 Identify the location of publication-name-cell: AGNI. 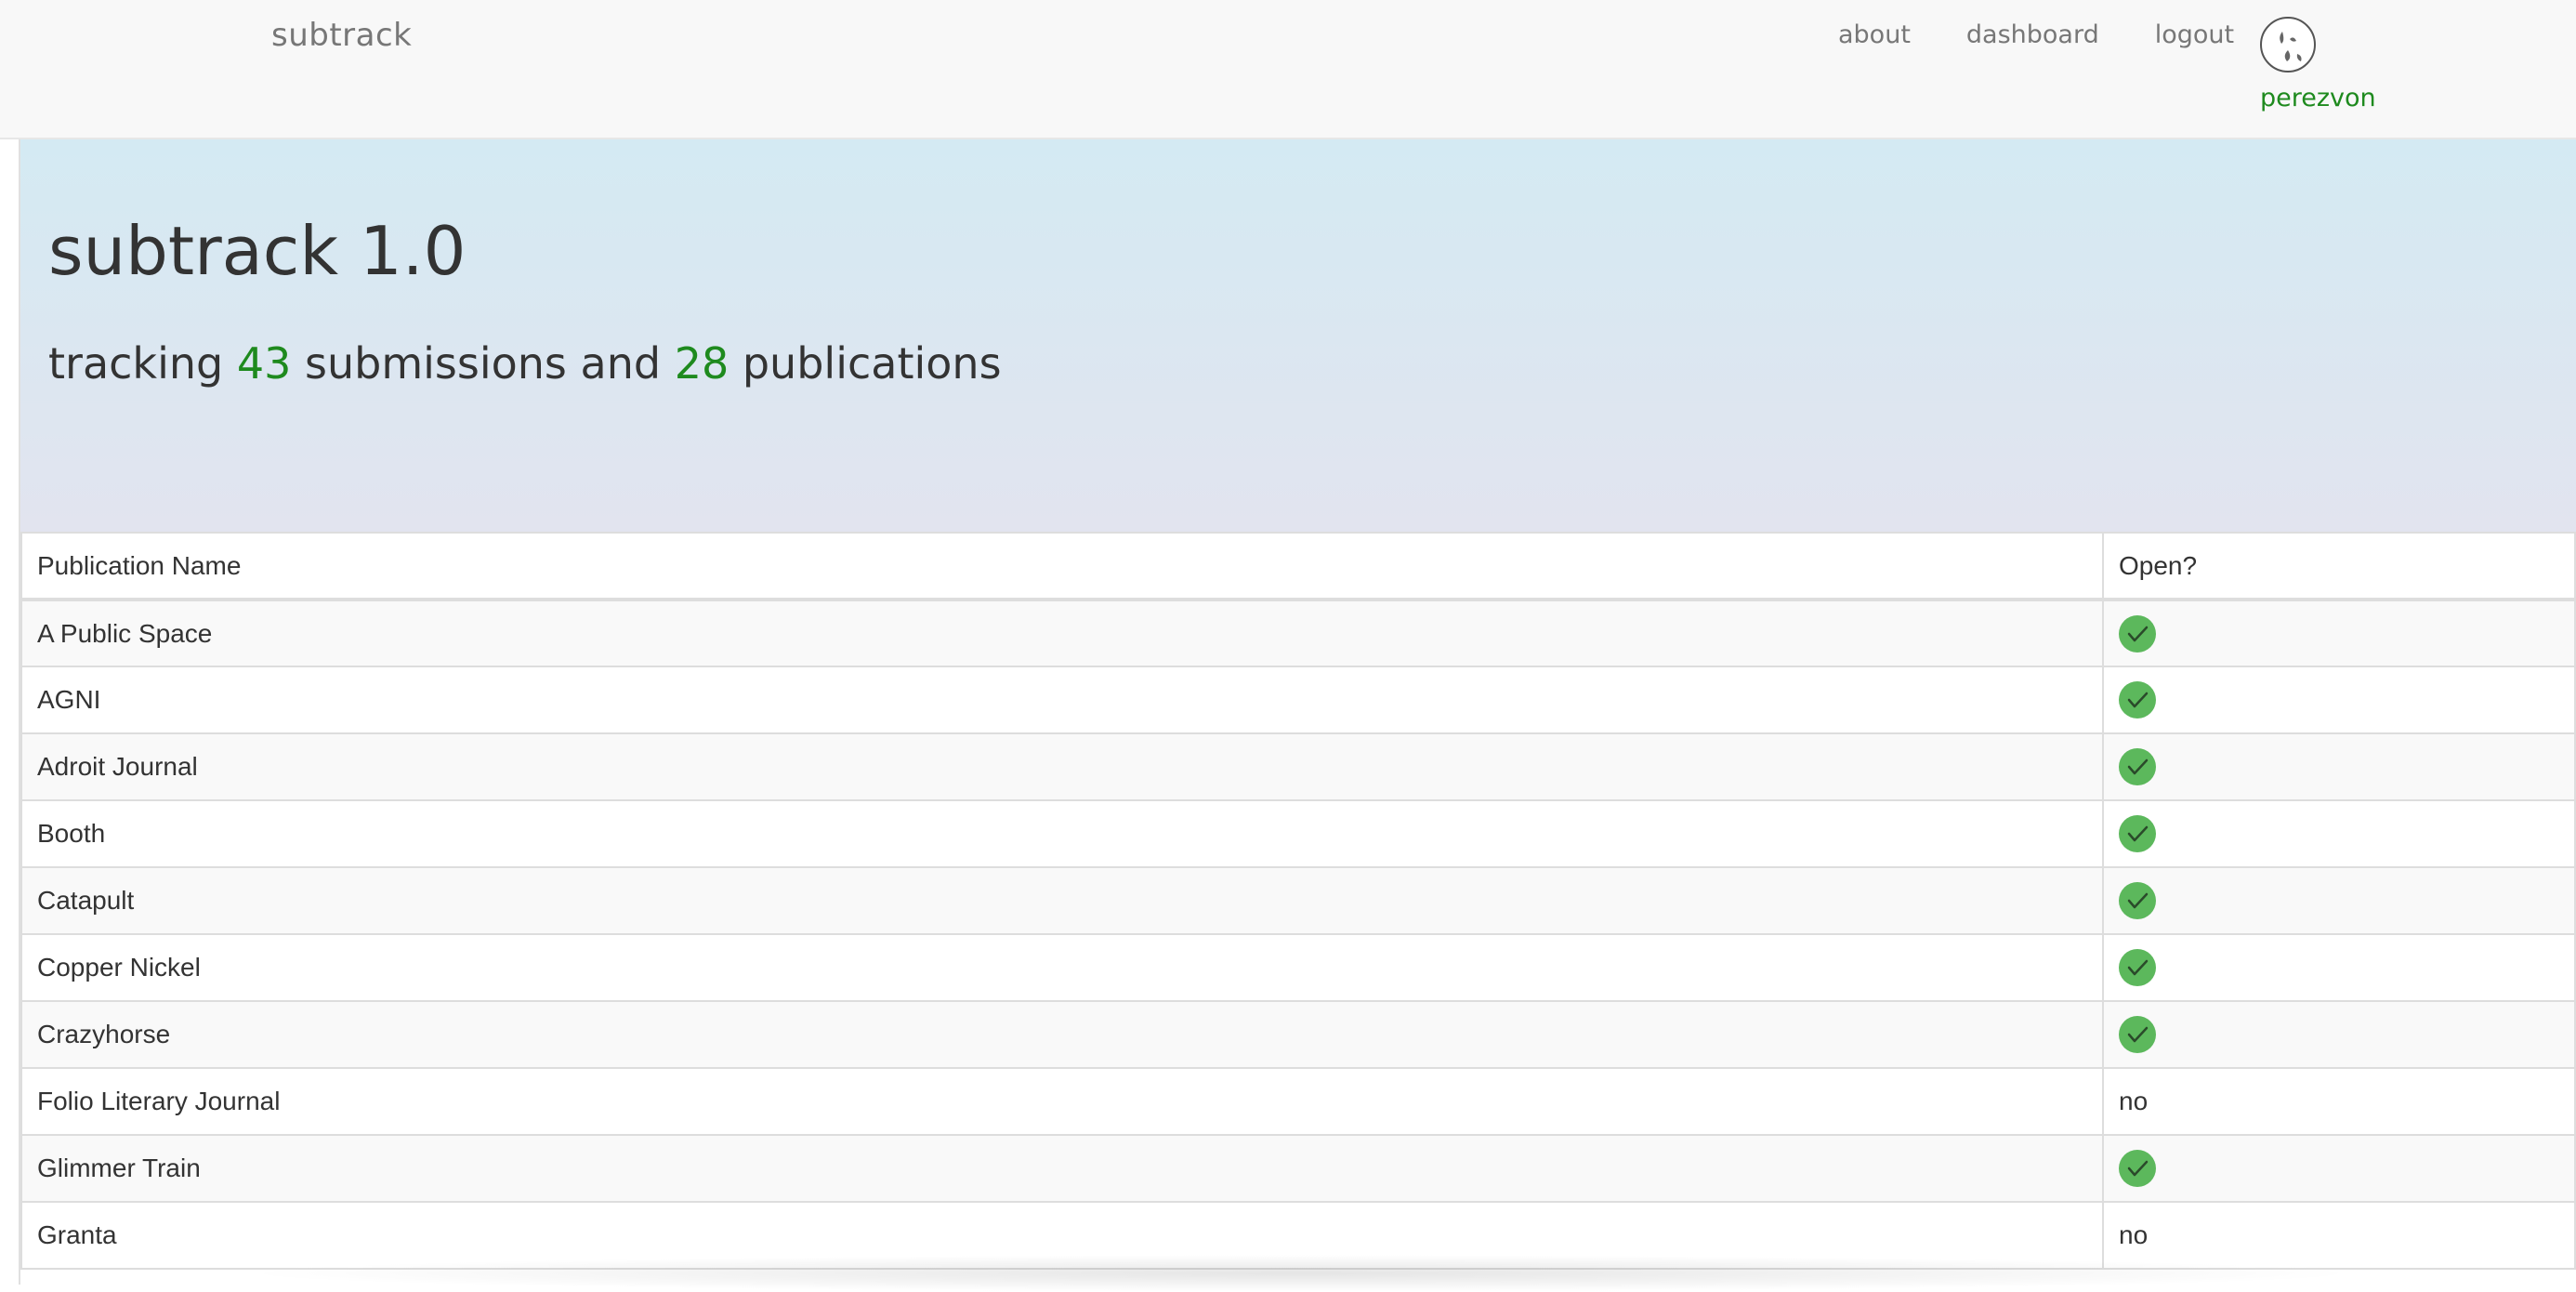
(1062, 700).